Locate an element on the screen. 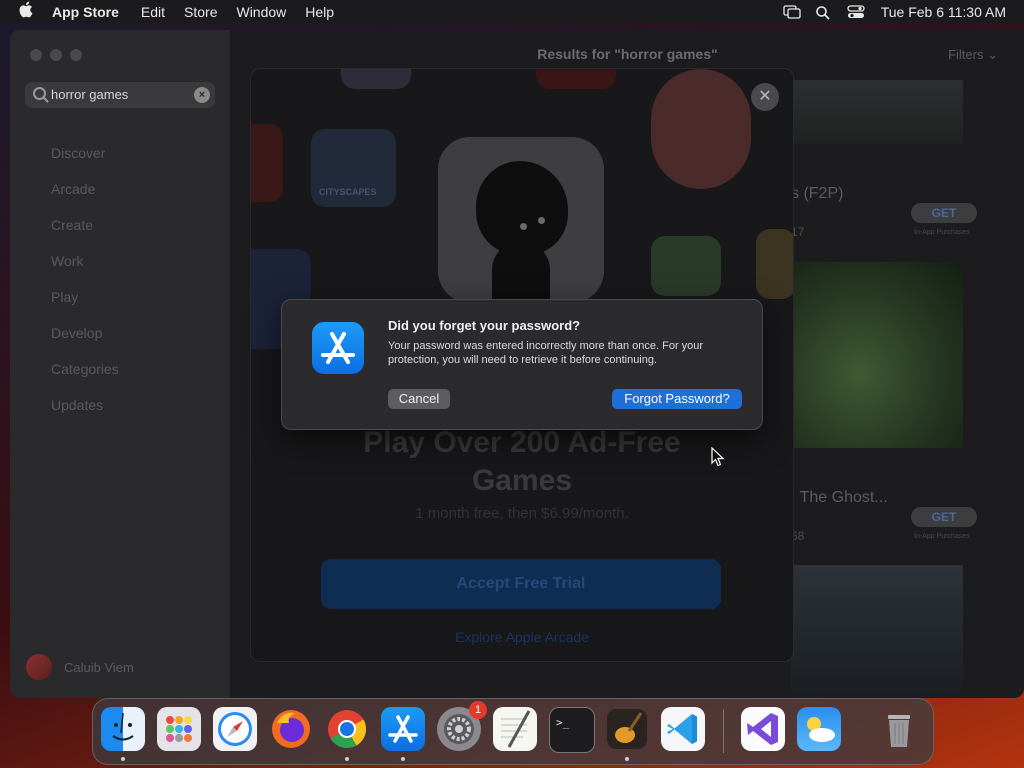  garageband-icon is located at coordinates (627, 729).